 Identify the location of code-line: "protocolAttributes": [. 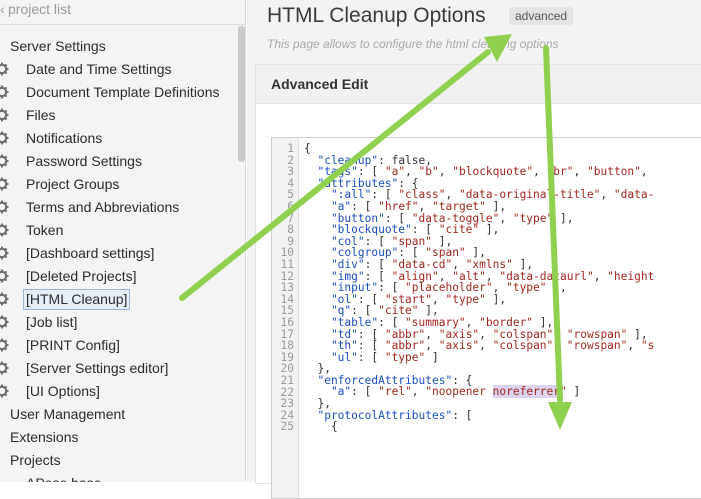
(479, 415).